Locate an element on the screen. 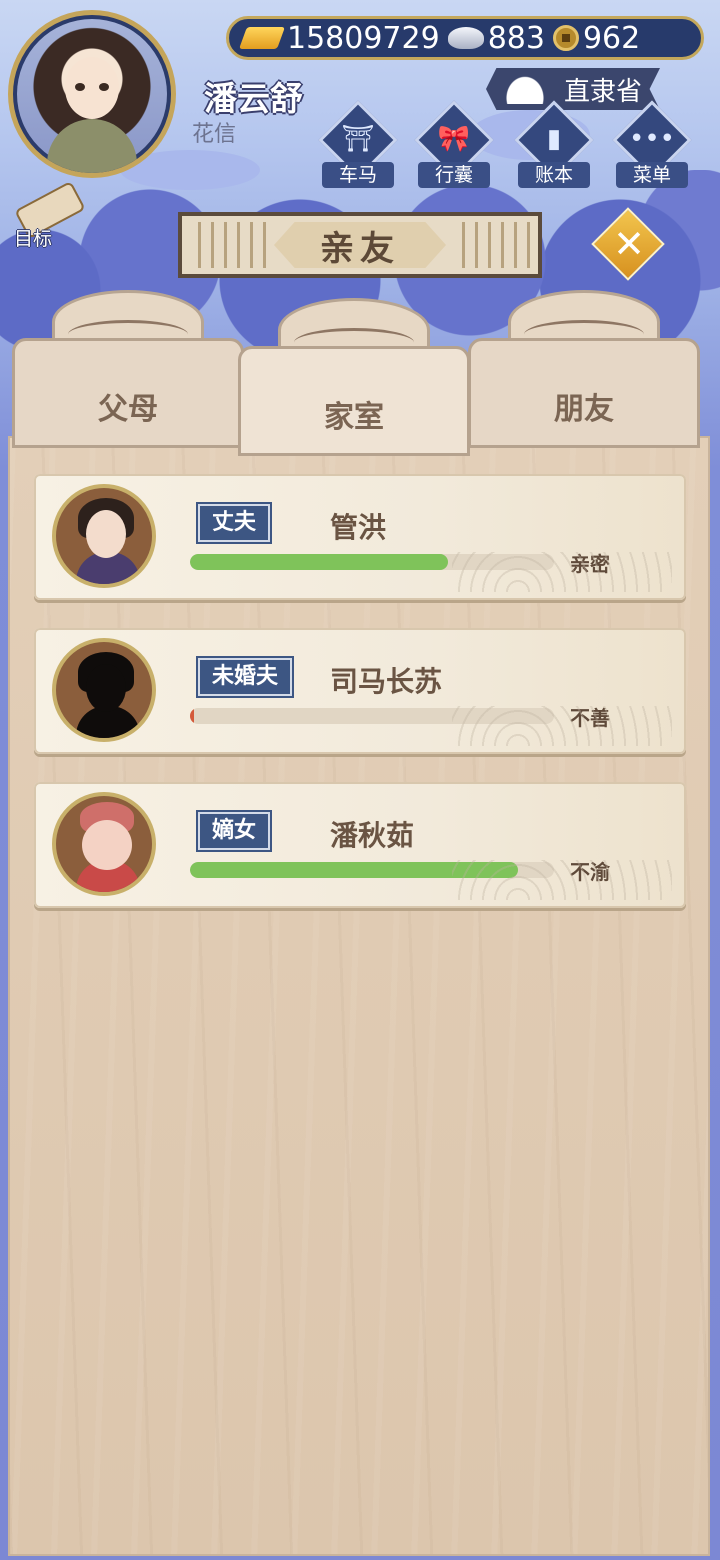 This screenshot has width=720, height=1560. tab-family: 家室 is located at coordinates (354, 377).